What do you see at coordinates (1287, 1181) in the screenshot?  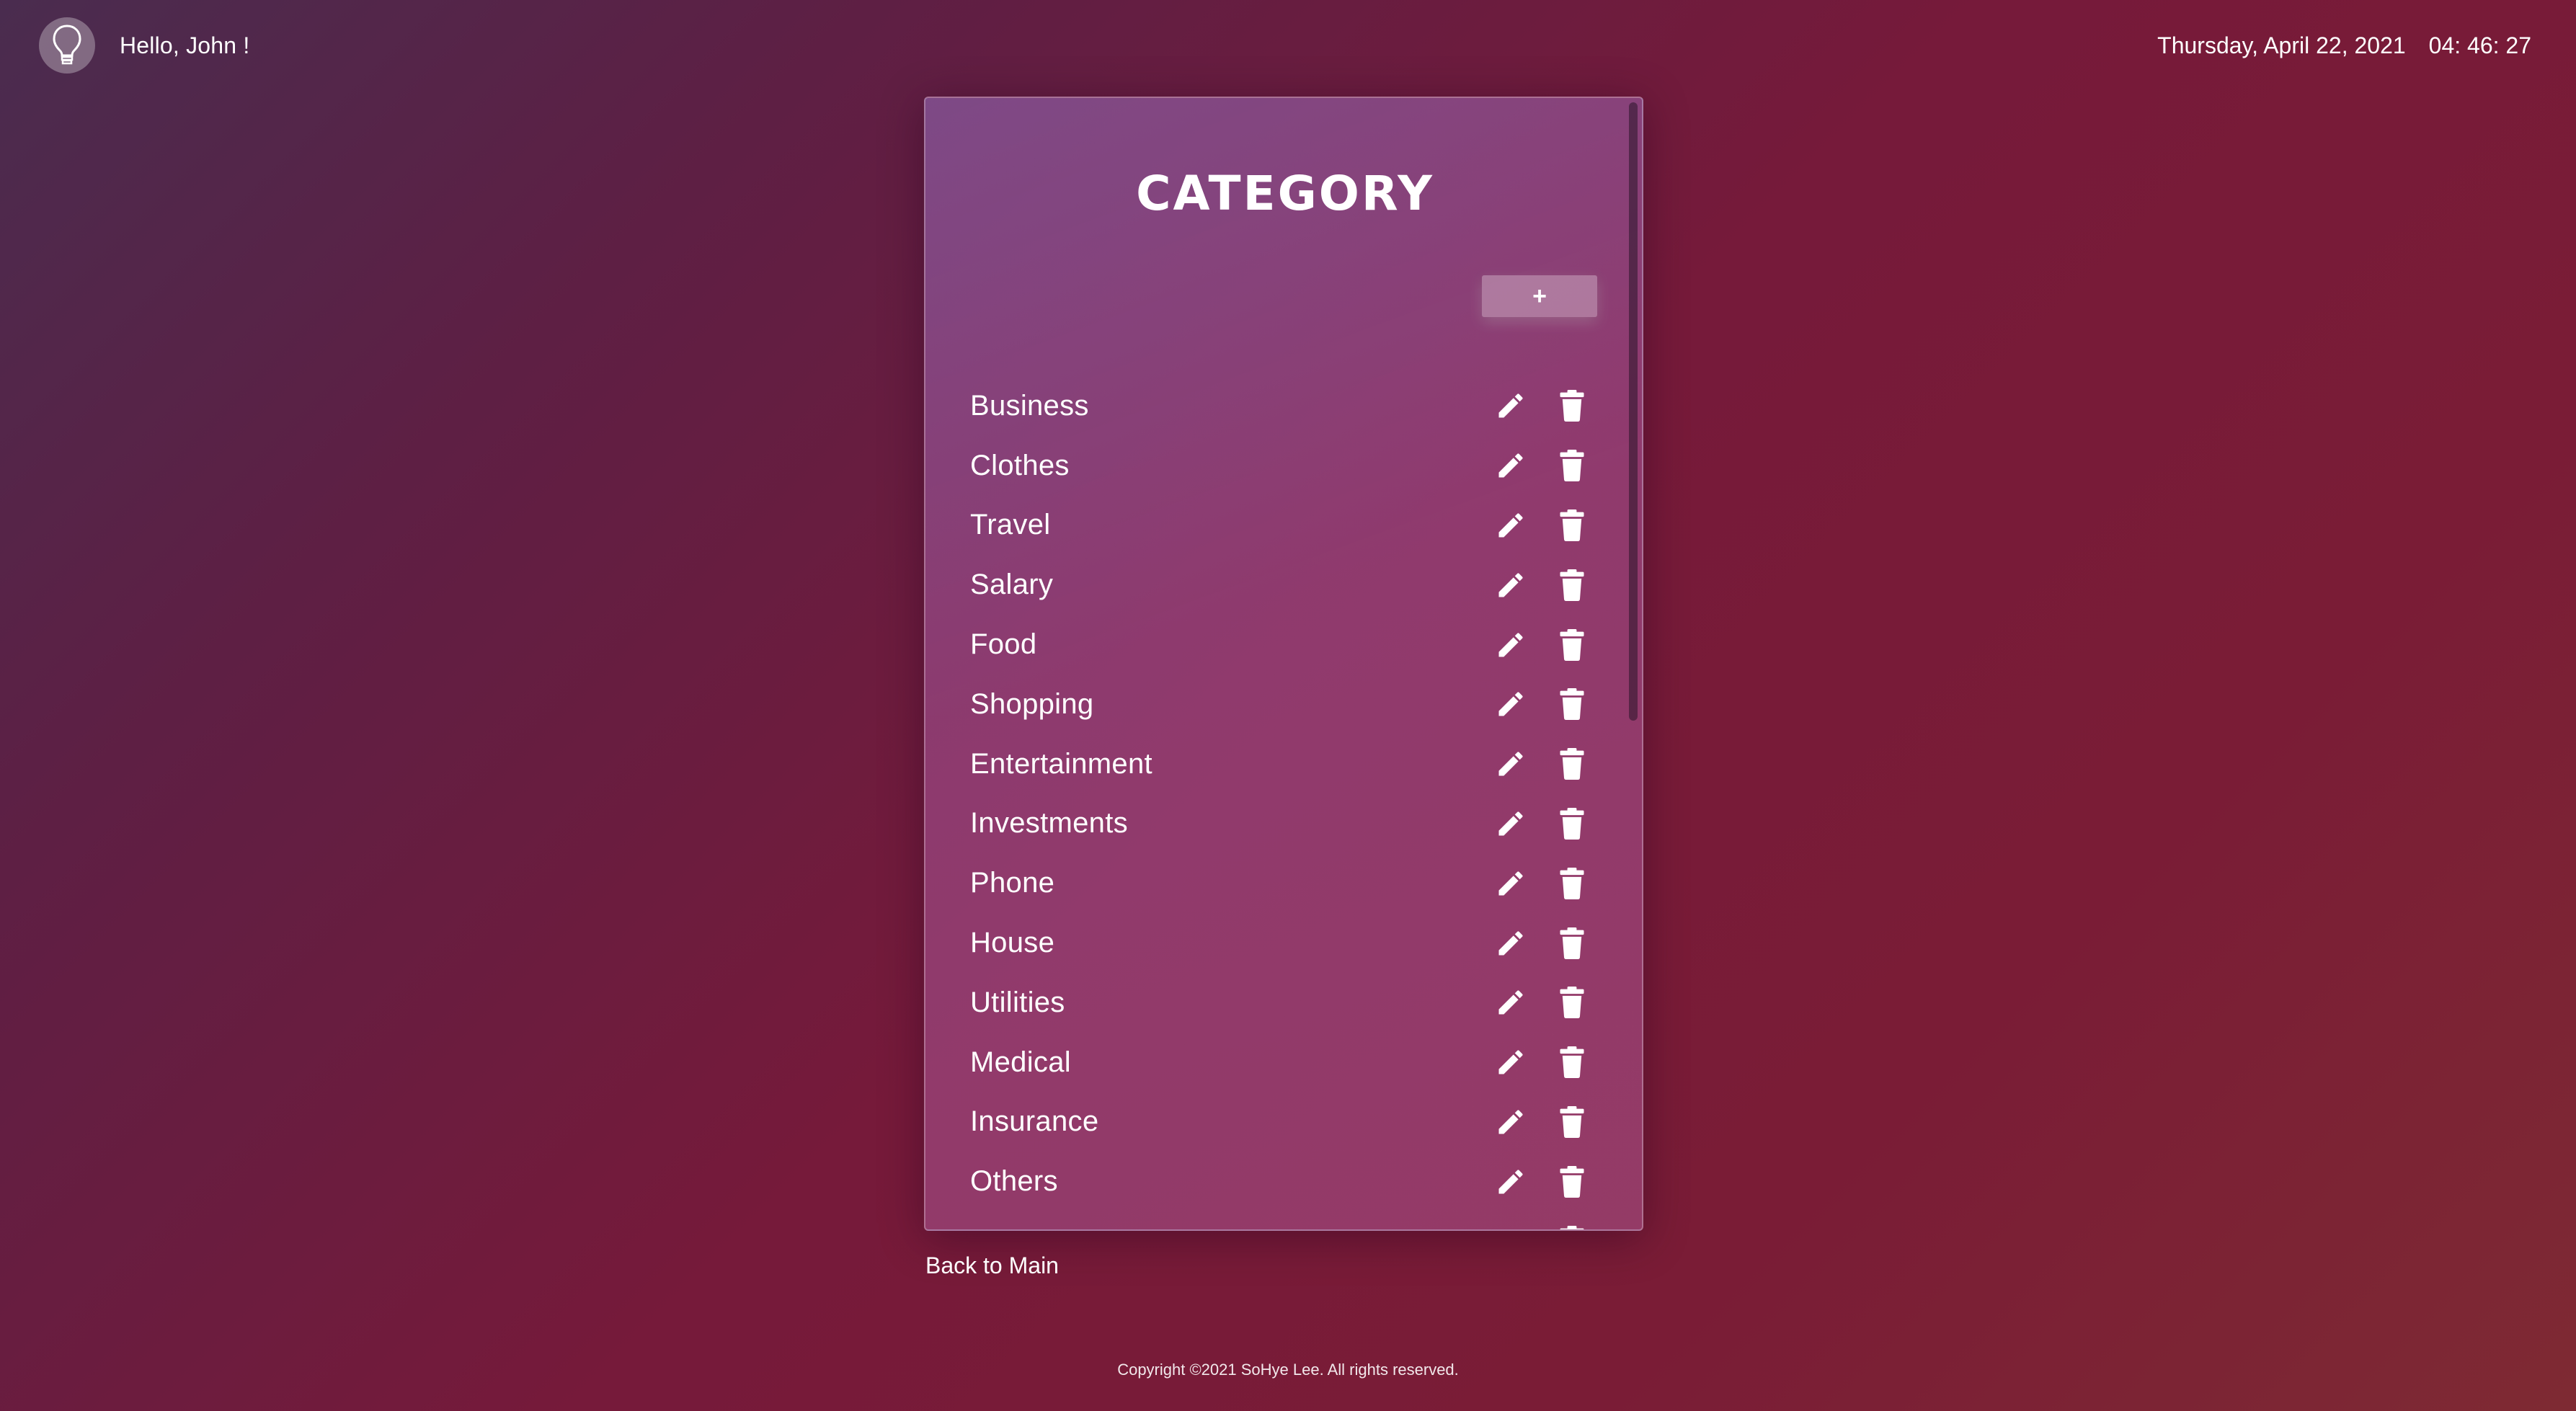 I see `category-row: Others` at bounding box center [1287, 1181].